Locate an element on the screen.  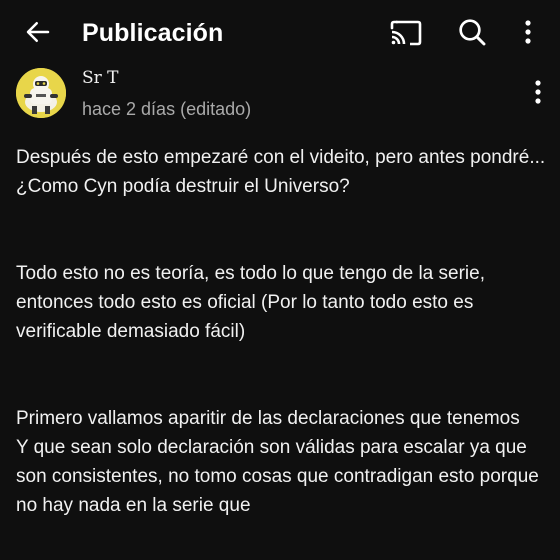
cast-icon is located at coordinates (406, 34).